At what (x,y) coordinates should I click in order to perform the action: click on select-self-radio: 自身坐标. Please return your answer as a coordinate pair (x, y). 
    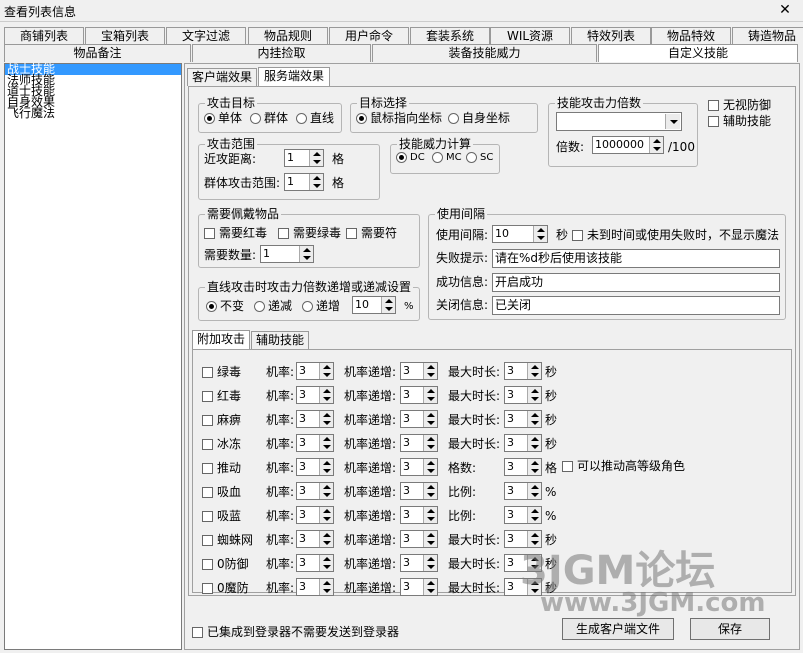
    Looking at the image, I should click on (479, 118).